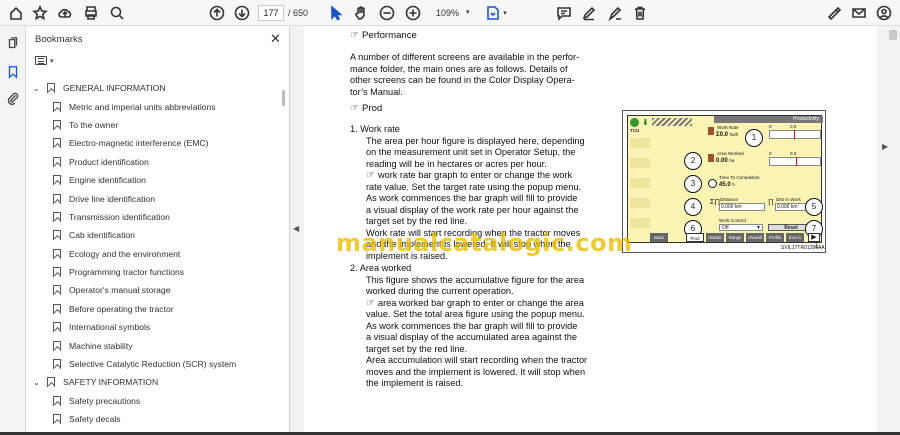 This screenshot has height=435, width=900. Describe the element at coordinates (758, 228) in the screenshot. I see `chevron-down-icon: ▼` at that location.